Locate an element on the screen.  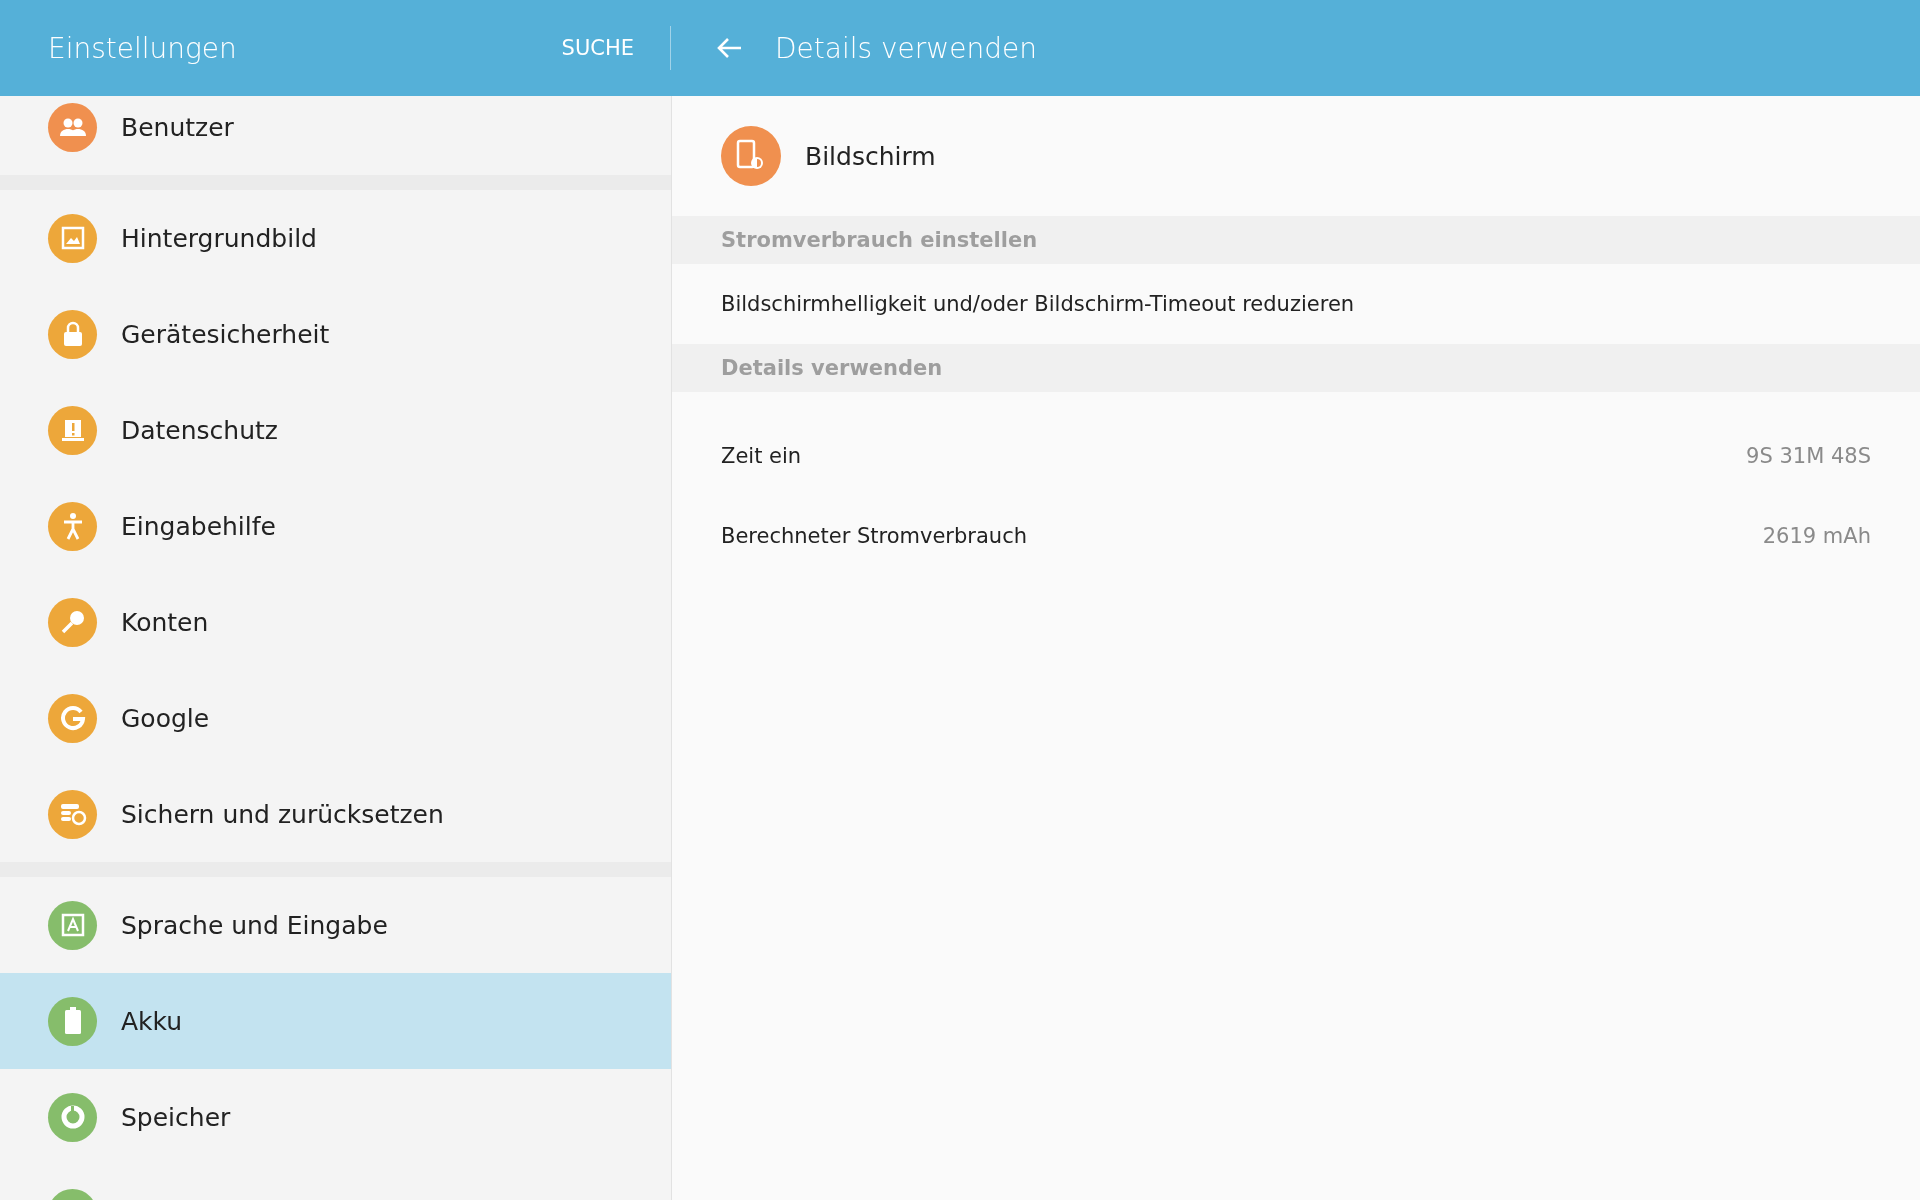
image-icon is located at coordinates (72, 238).